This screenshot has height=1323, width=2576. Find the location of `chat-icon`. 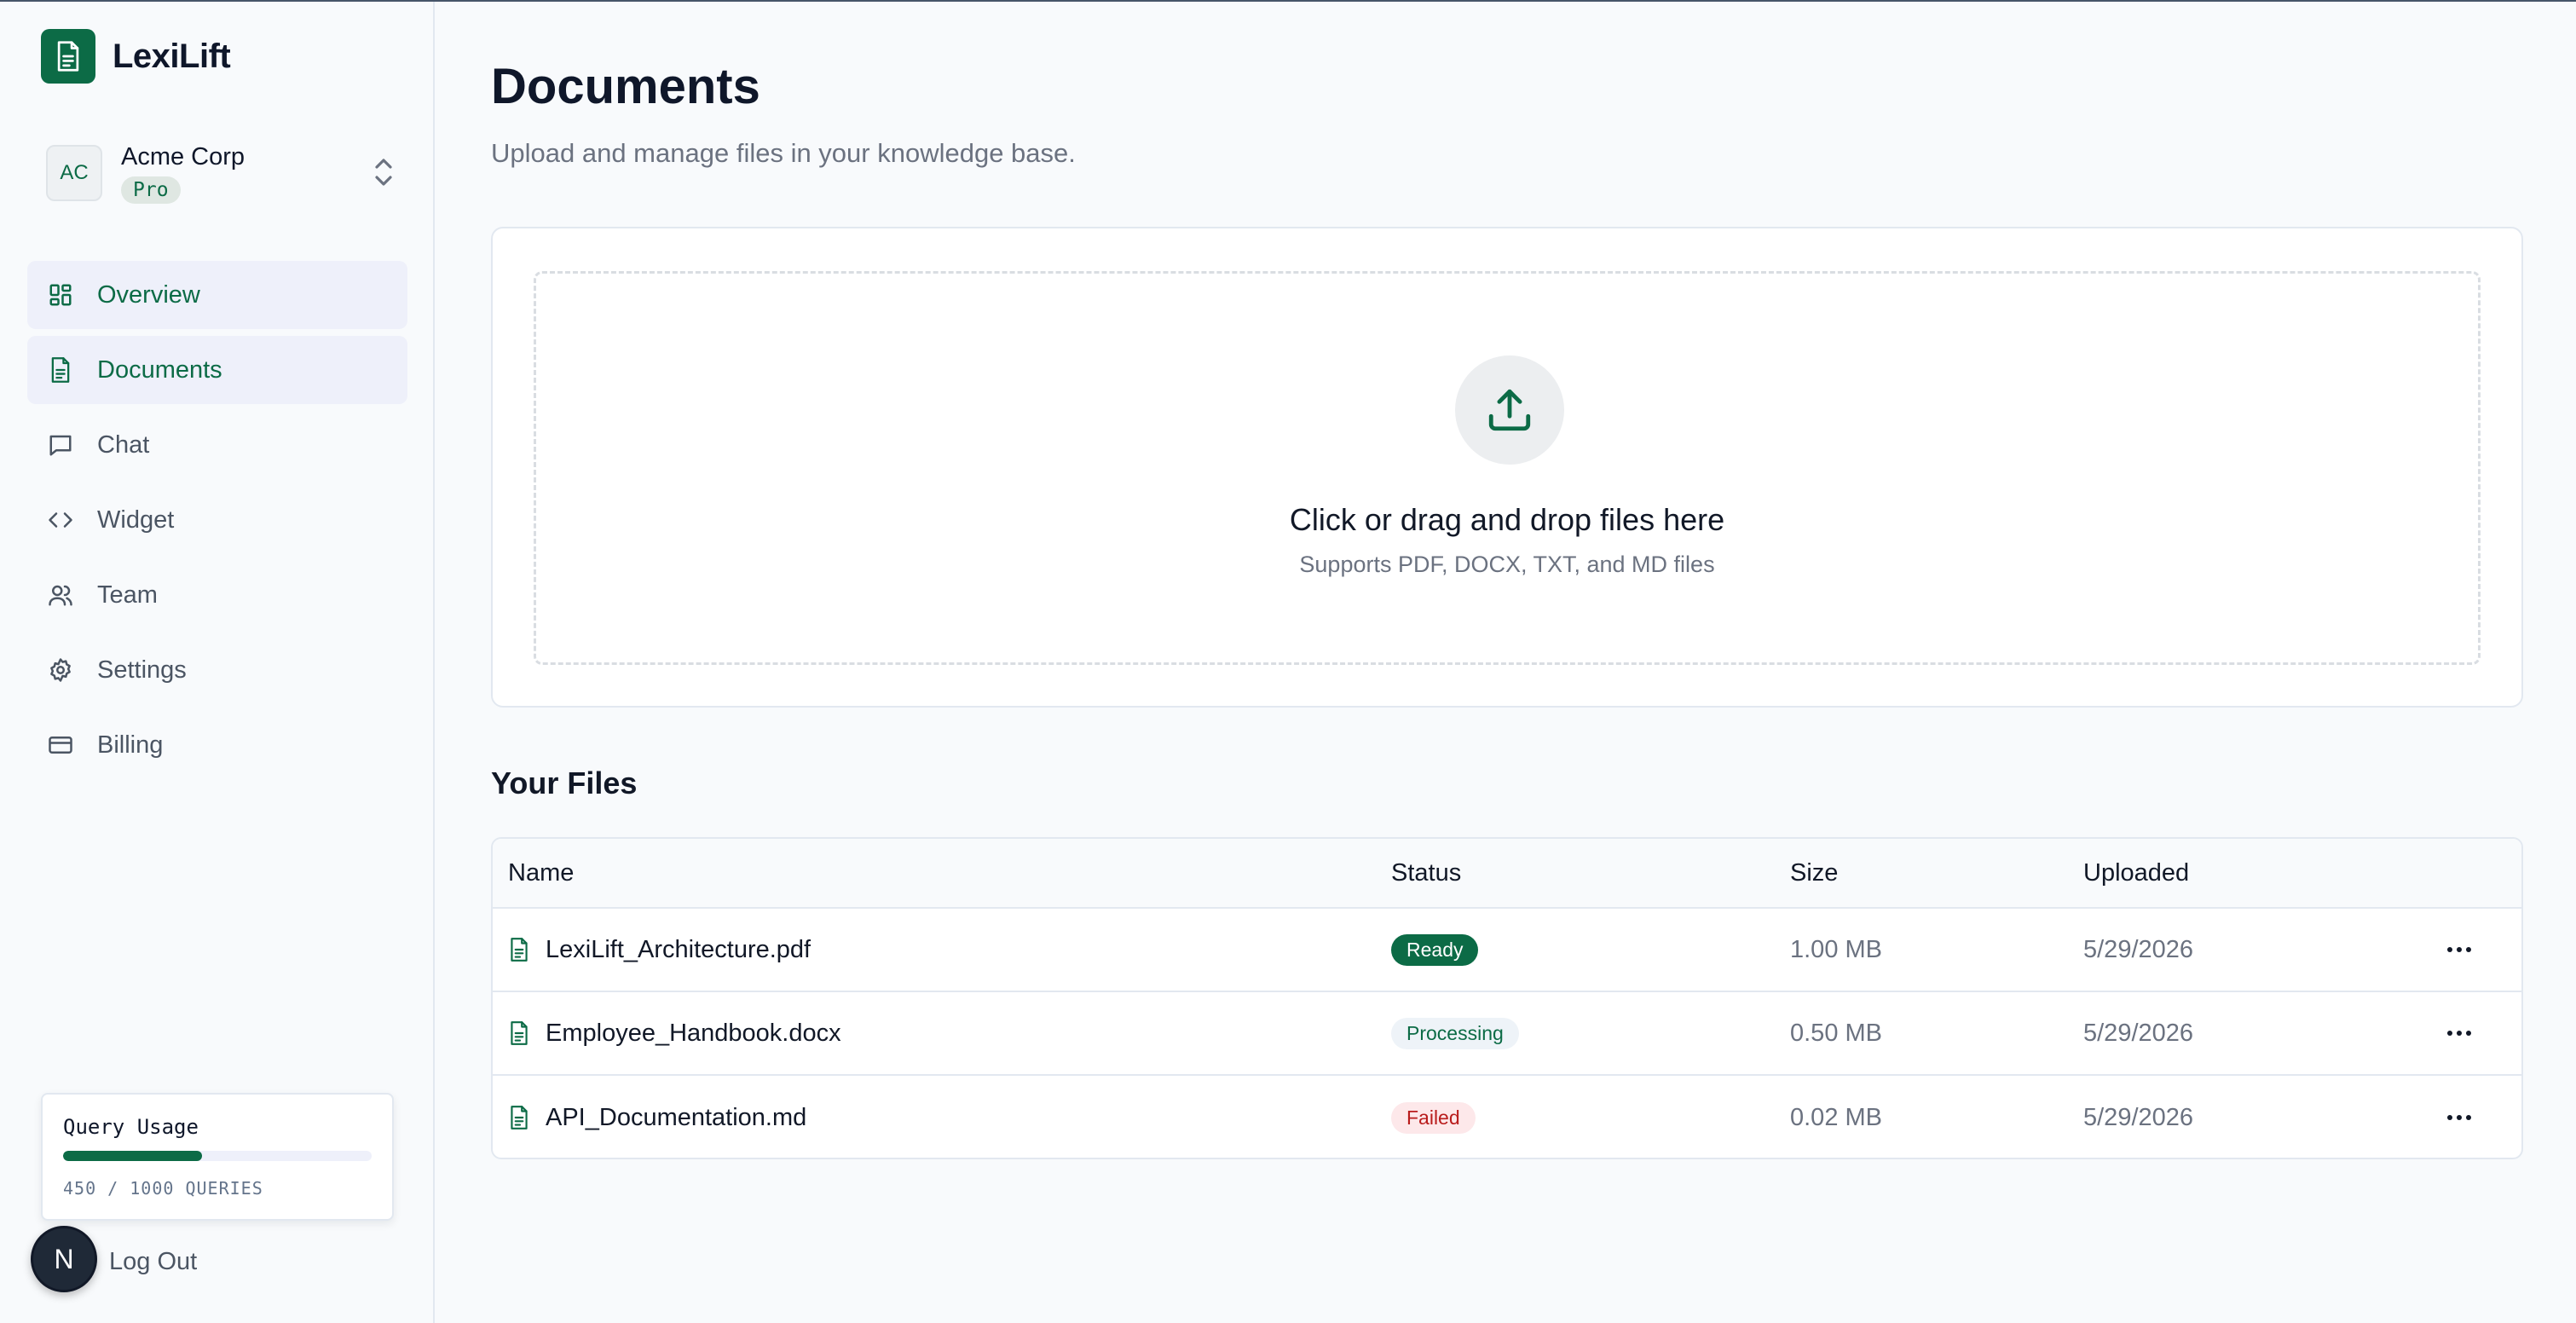

chat-icon is located at coordinates (60, 445).